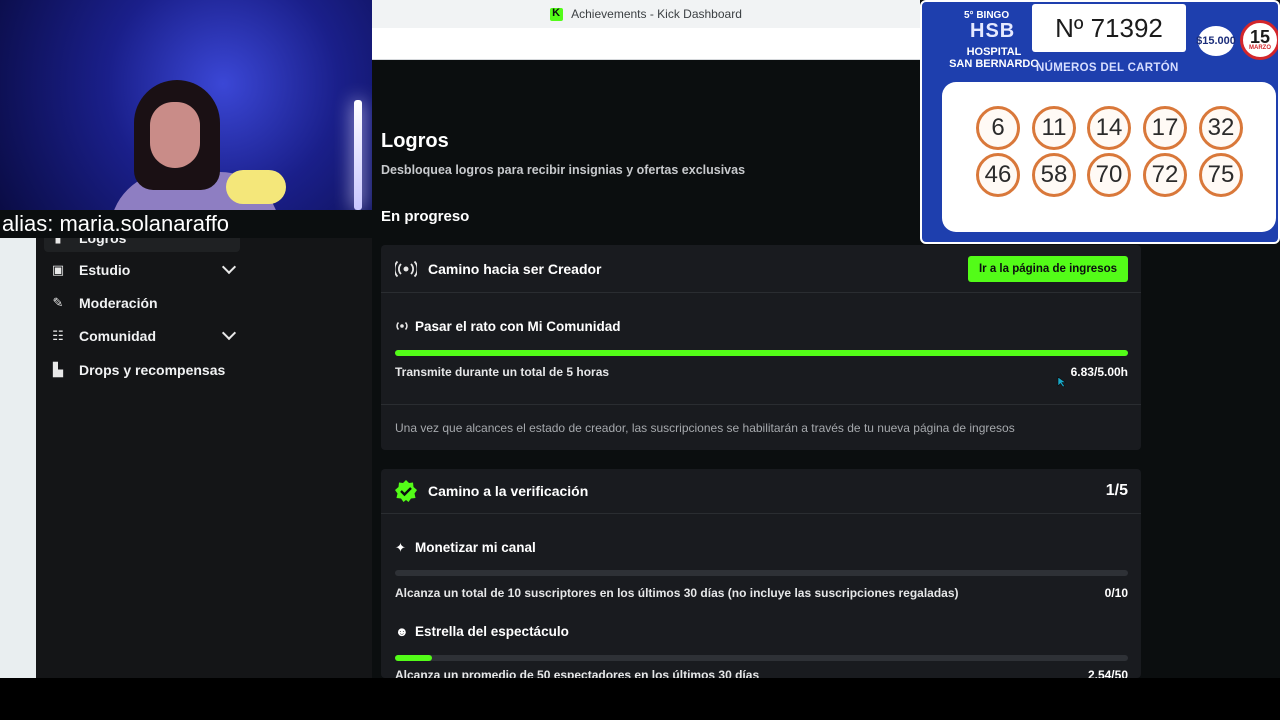 This screenshot has height=720, width=1280. What do you see at coordinates (415, 141) in the screenshot?
I see `page-title: Logros` at bounding box center [415, 141].